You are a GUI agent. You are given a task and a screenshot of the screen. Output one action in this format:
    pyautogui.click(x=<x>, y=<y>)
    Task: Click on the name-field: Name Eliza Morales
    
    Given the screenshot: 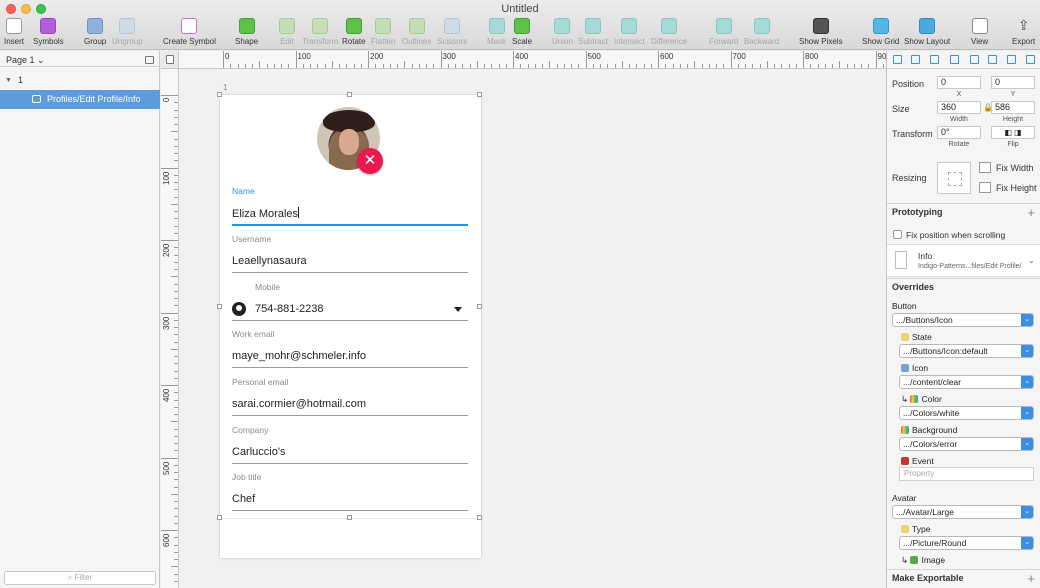 What is the action you would take?
    pyautogui.click(x=350, y=206)
    